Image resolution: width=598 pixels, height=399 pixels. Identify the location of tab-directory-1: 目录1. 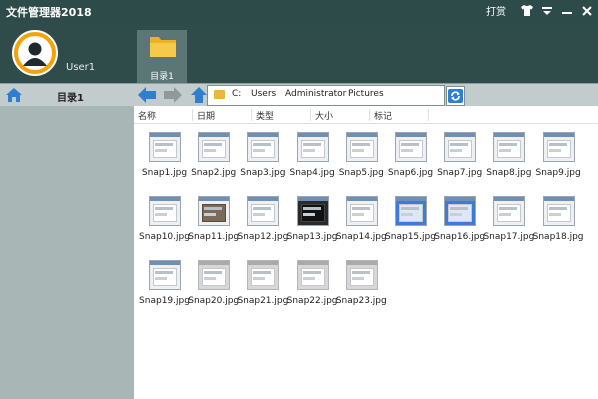
(162, 56).